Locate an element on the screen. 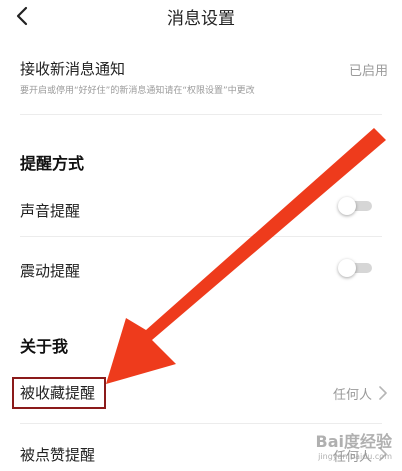 The image size is (402, 471). watermark-main: Bai度经验 is located at coordinates (353, 441).